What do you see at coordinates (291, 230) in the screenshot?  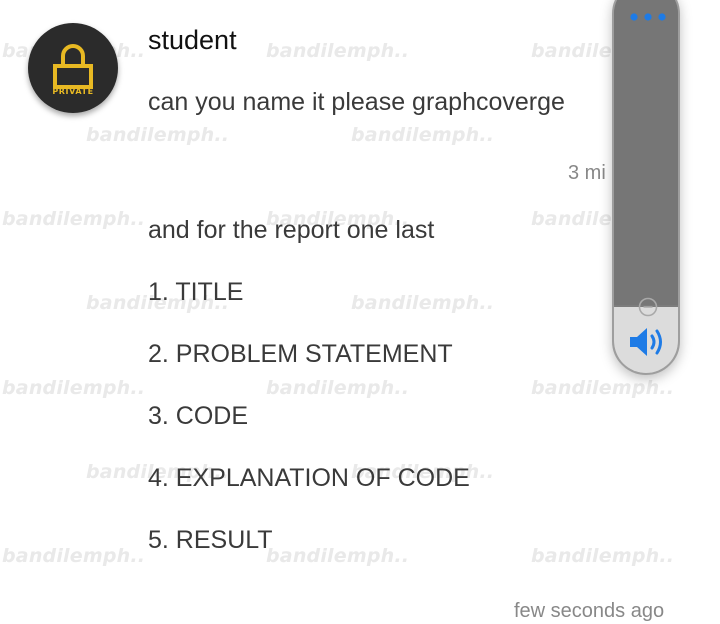 I see `message-line: and for the report one last` at bounding box center [291, 230].